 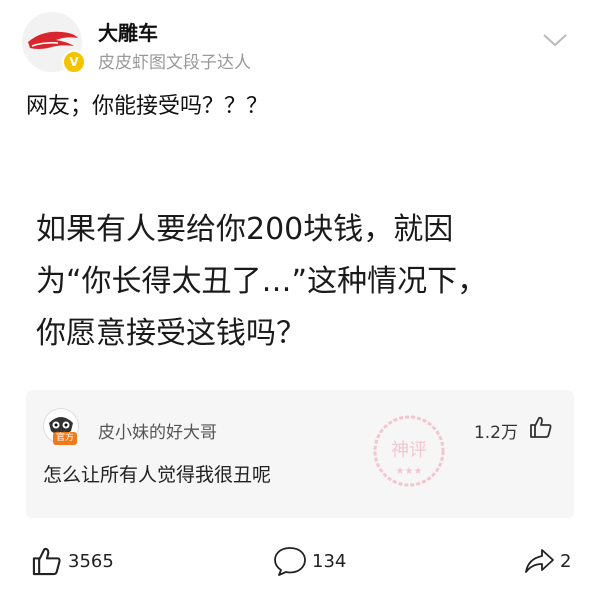 What do you see at coordinates (174, 63) in the screenshot?
I see `author-title: 皮皮虾图文段子达人` at bounding box center [174, 63].